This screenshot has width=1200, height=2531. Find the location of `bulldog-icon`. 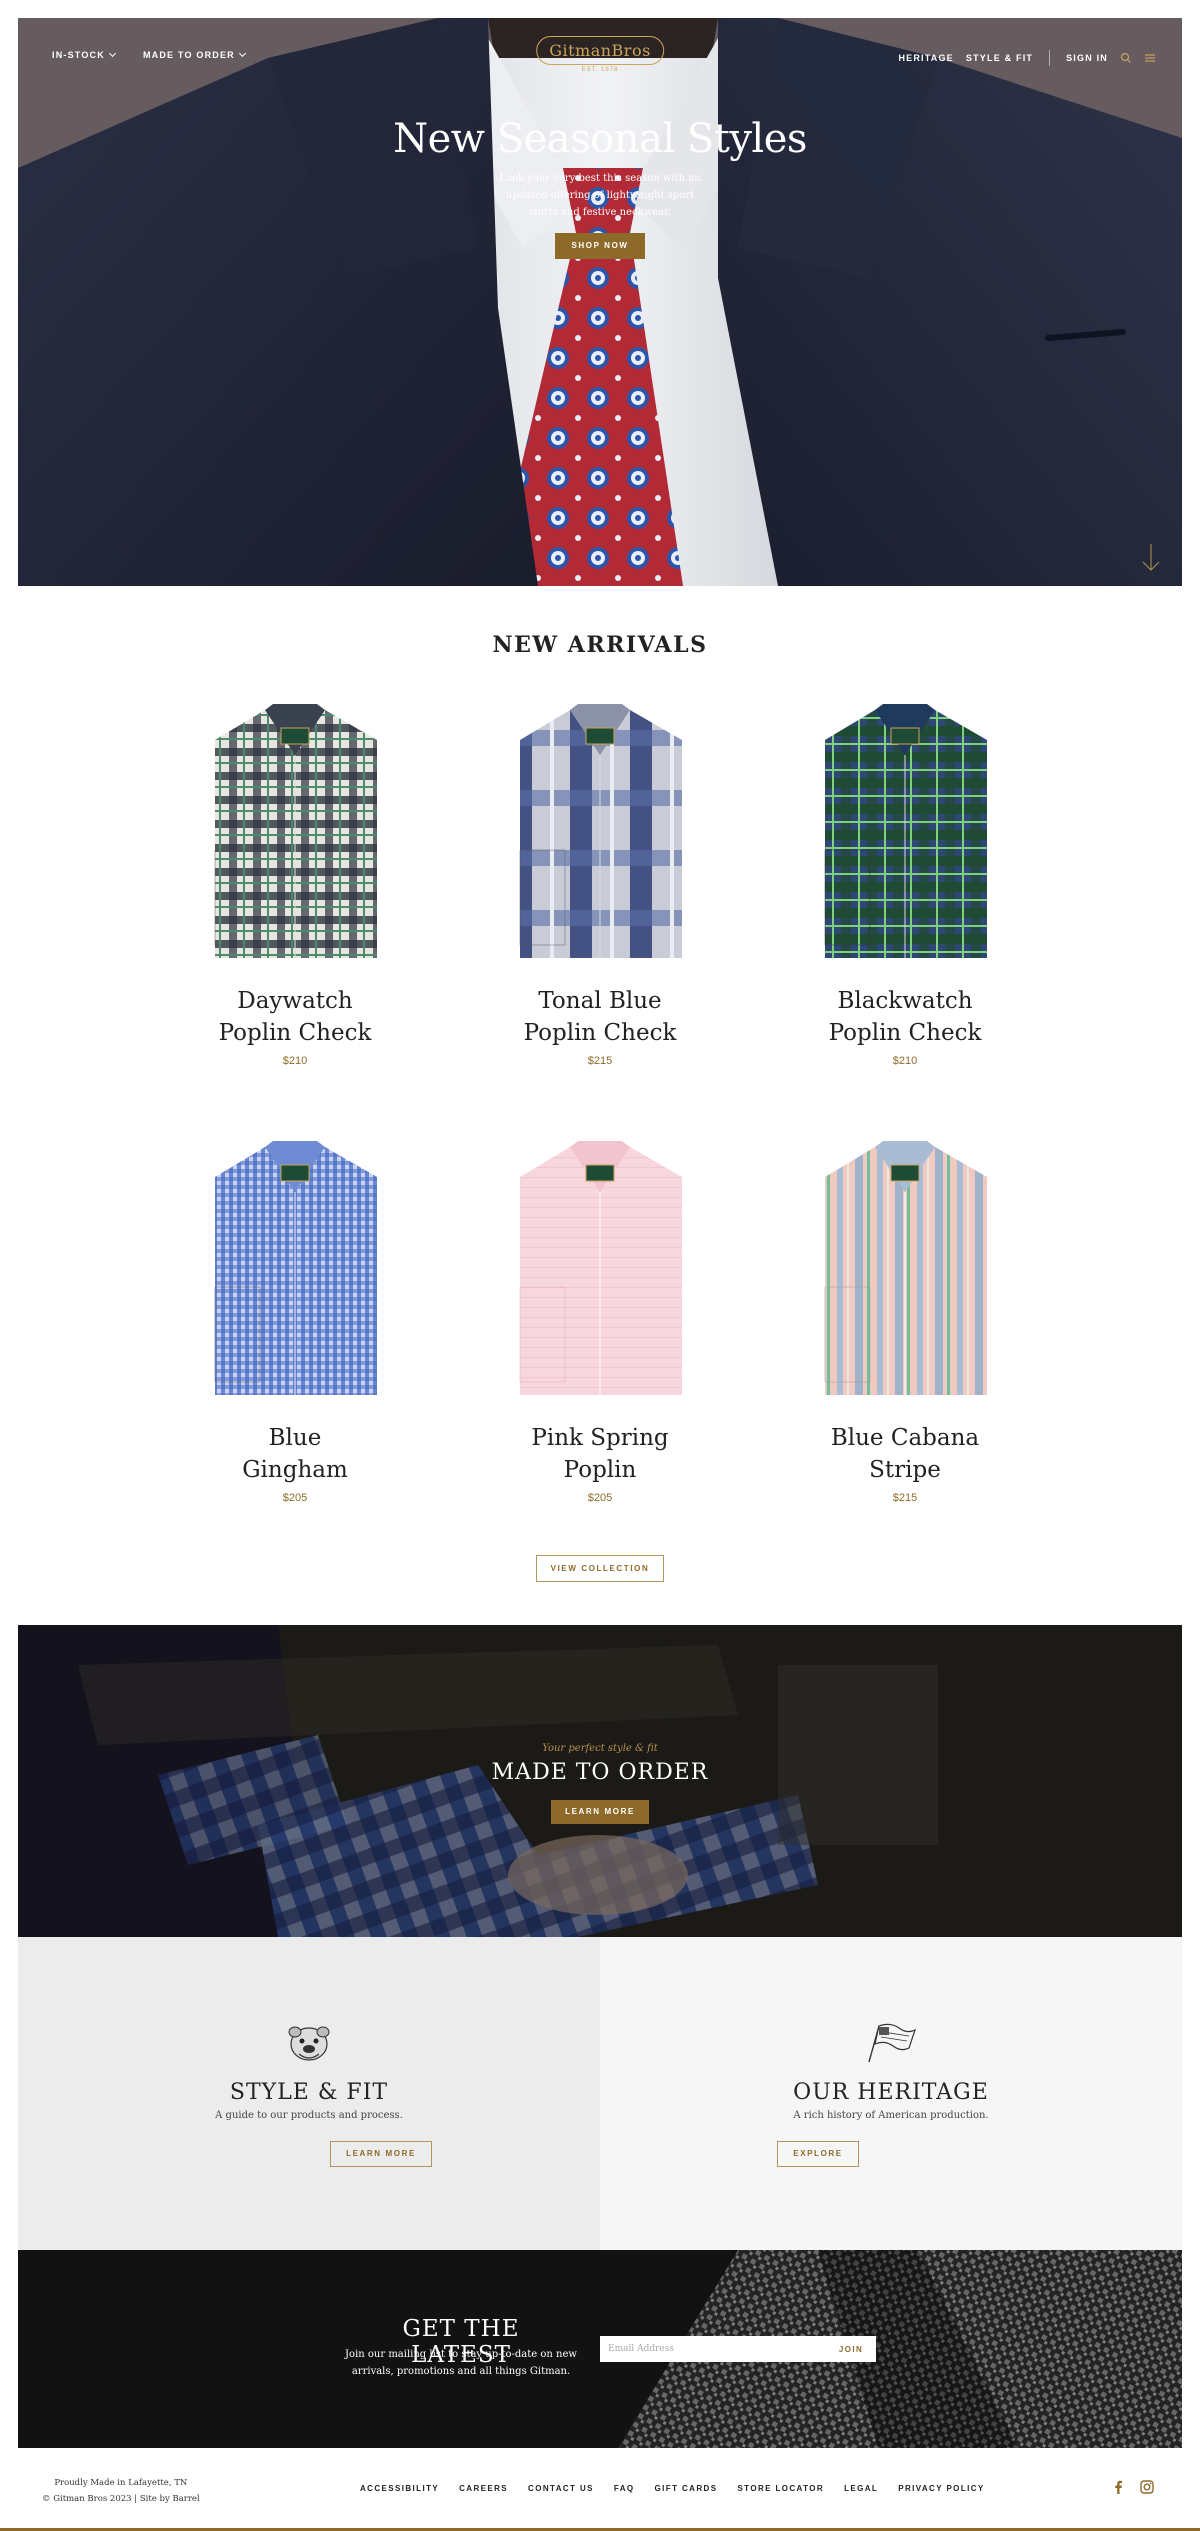

bulldog-icon is located at coordinates (309, 2043).